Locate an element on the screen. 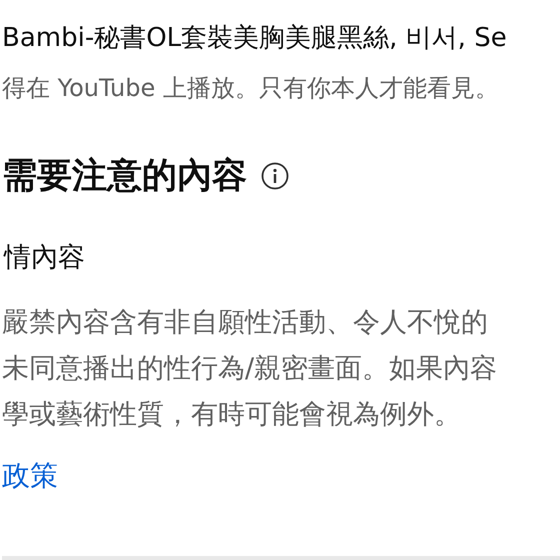 The width and height of the screenshot is (560, 560). category-label: 情內容 is located at coordinates (44, 258).